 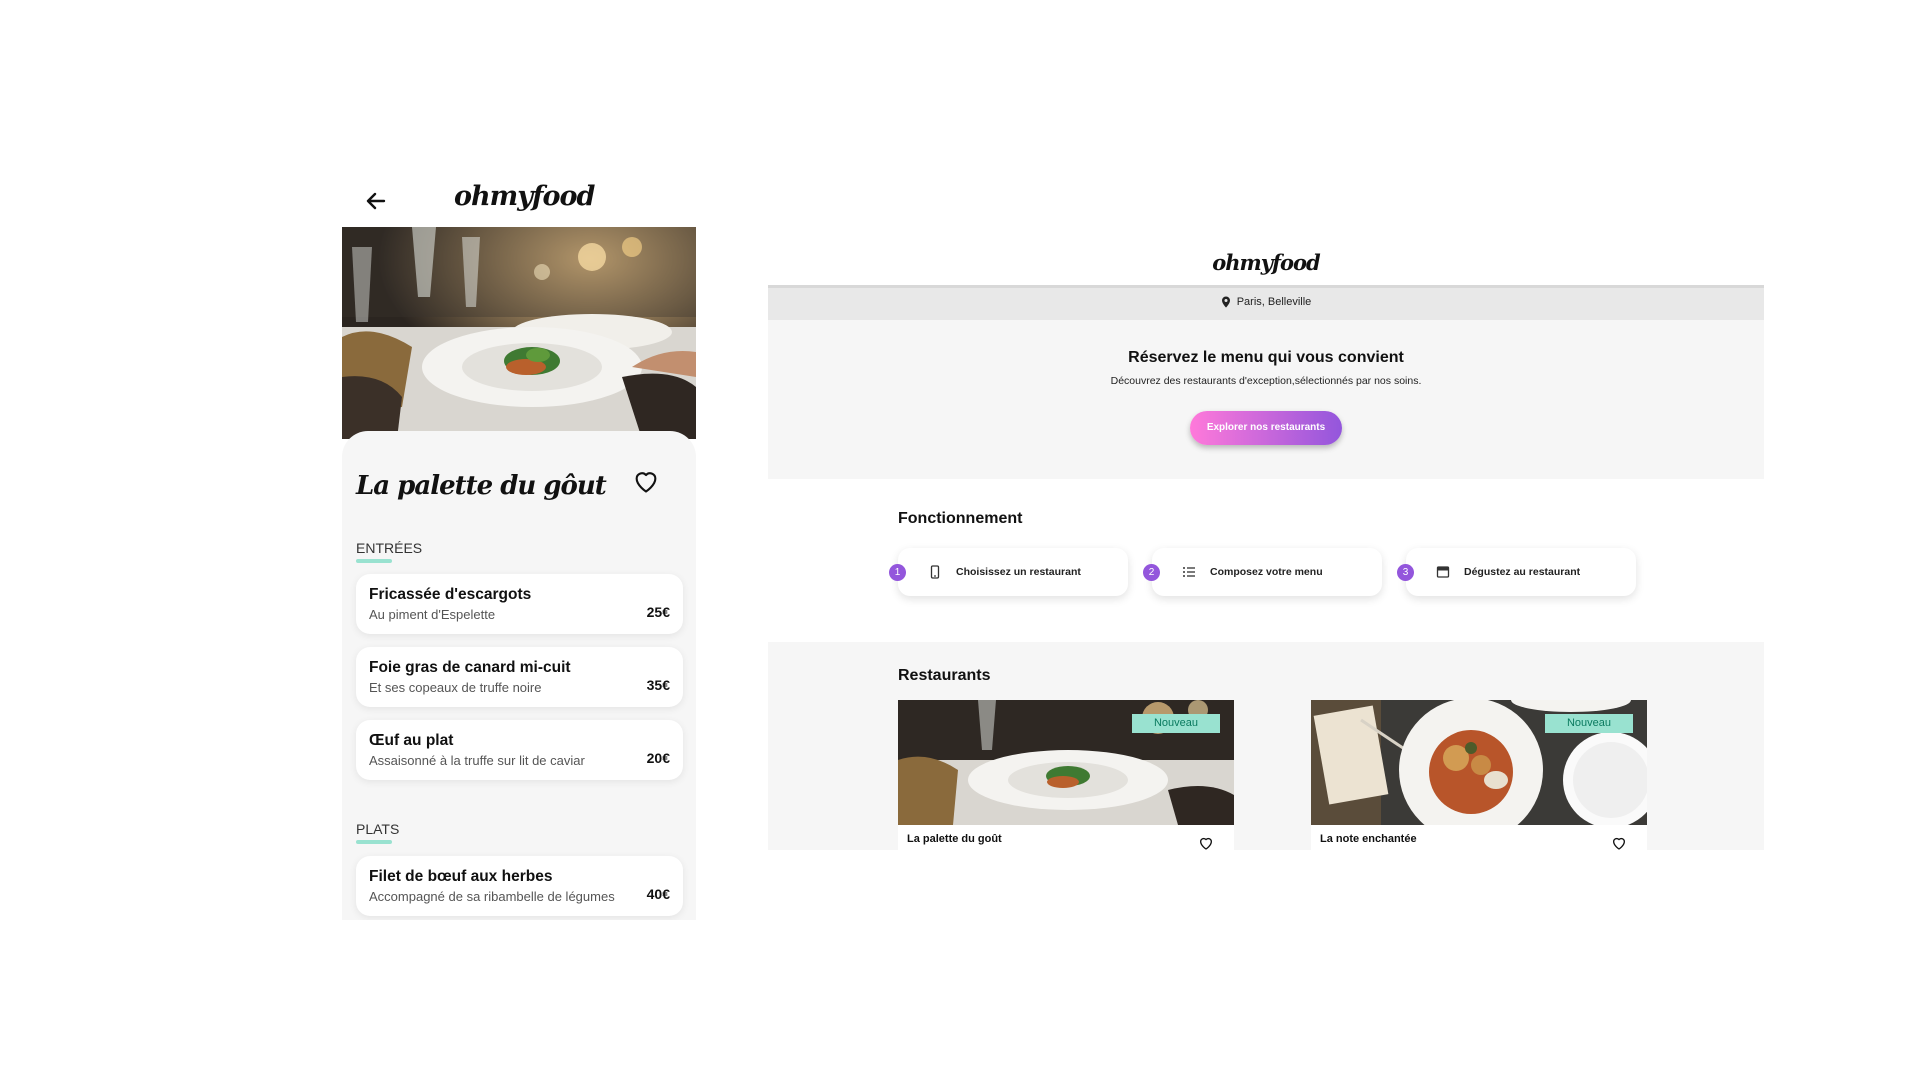 I want to click on mobile-header: ohmyfood, so click(x=519, y=201).